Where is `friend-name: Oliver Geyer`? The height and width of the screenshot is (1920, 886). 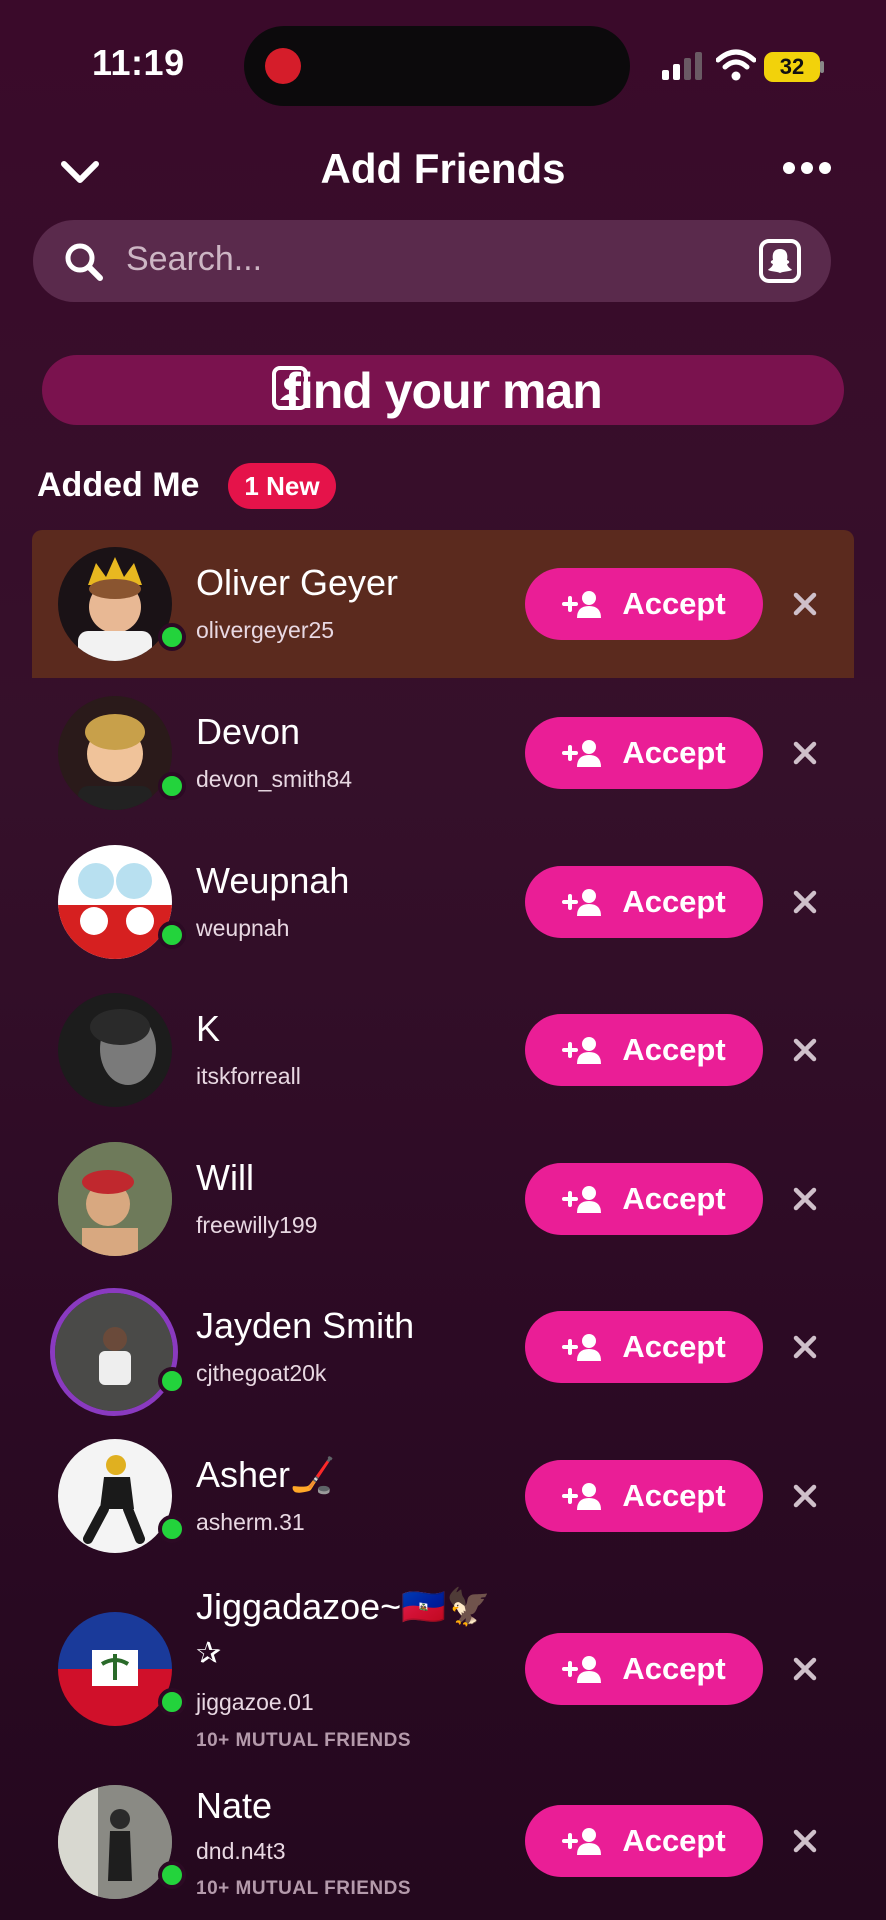
friend-name: Oliver Geyer is located at coordinates (297, 582).